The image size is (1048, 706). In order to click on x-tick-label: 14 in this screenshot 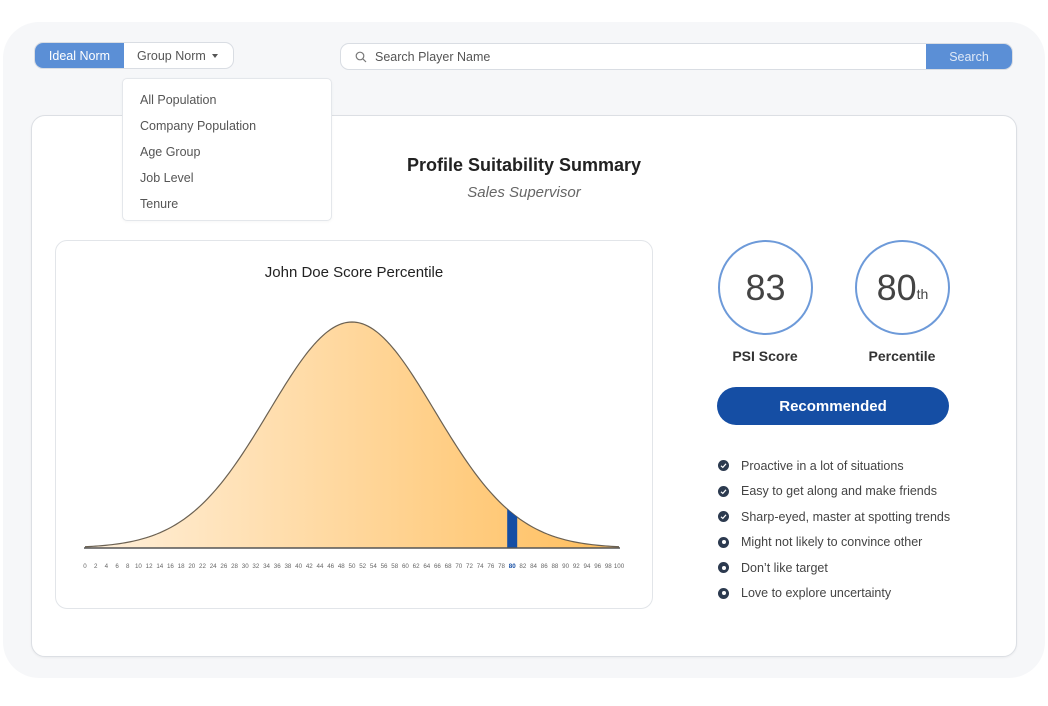, I will do `click(159, 566)`.